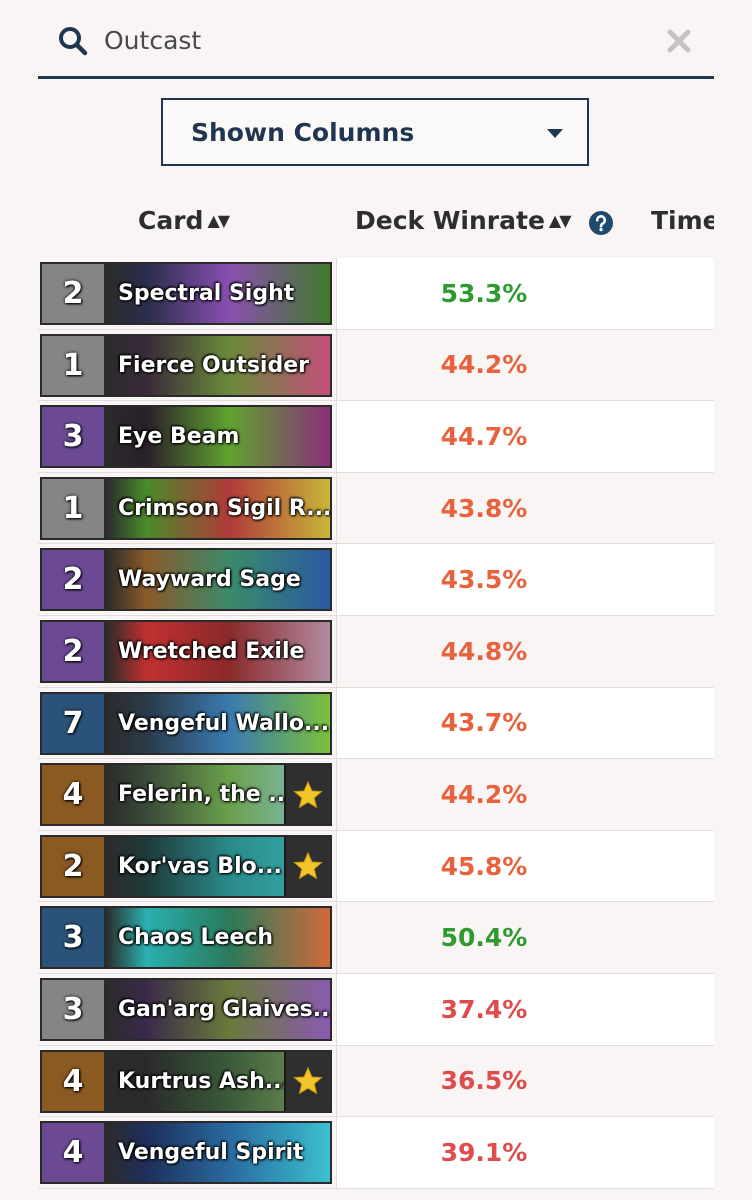  Describe the element at coordinates (555, 133) in the screenshot. I see `caret-down-icon` at that location.